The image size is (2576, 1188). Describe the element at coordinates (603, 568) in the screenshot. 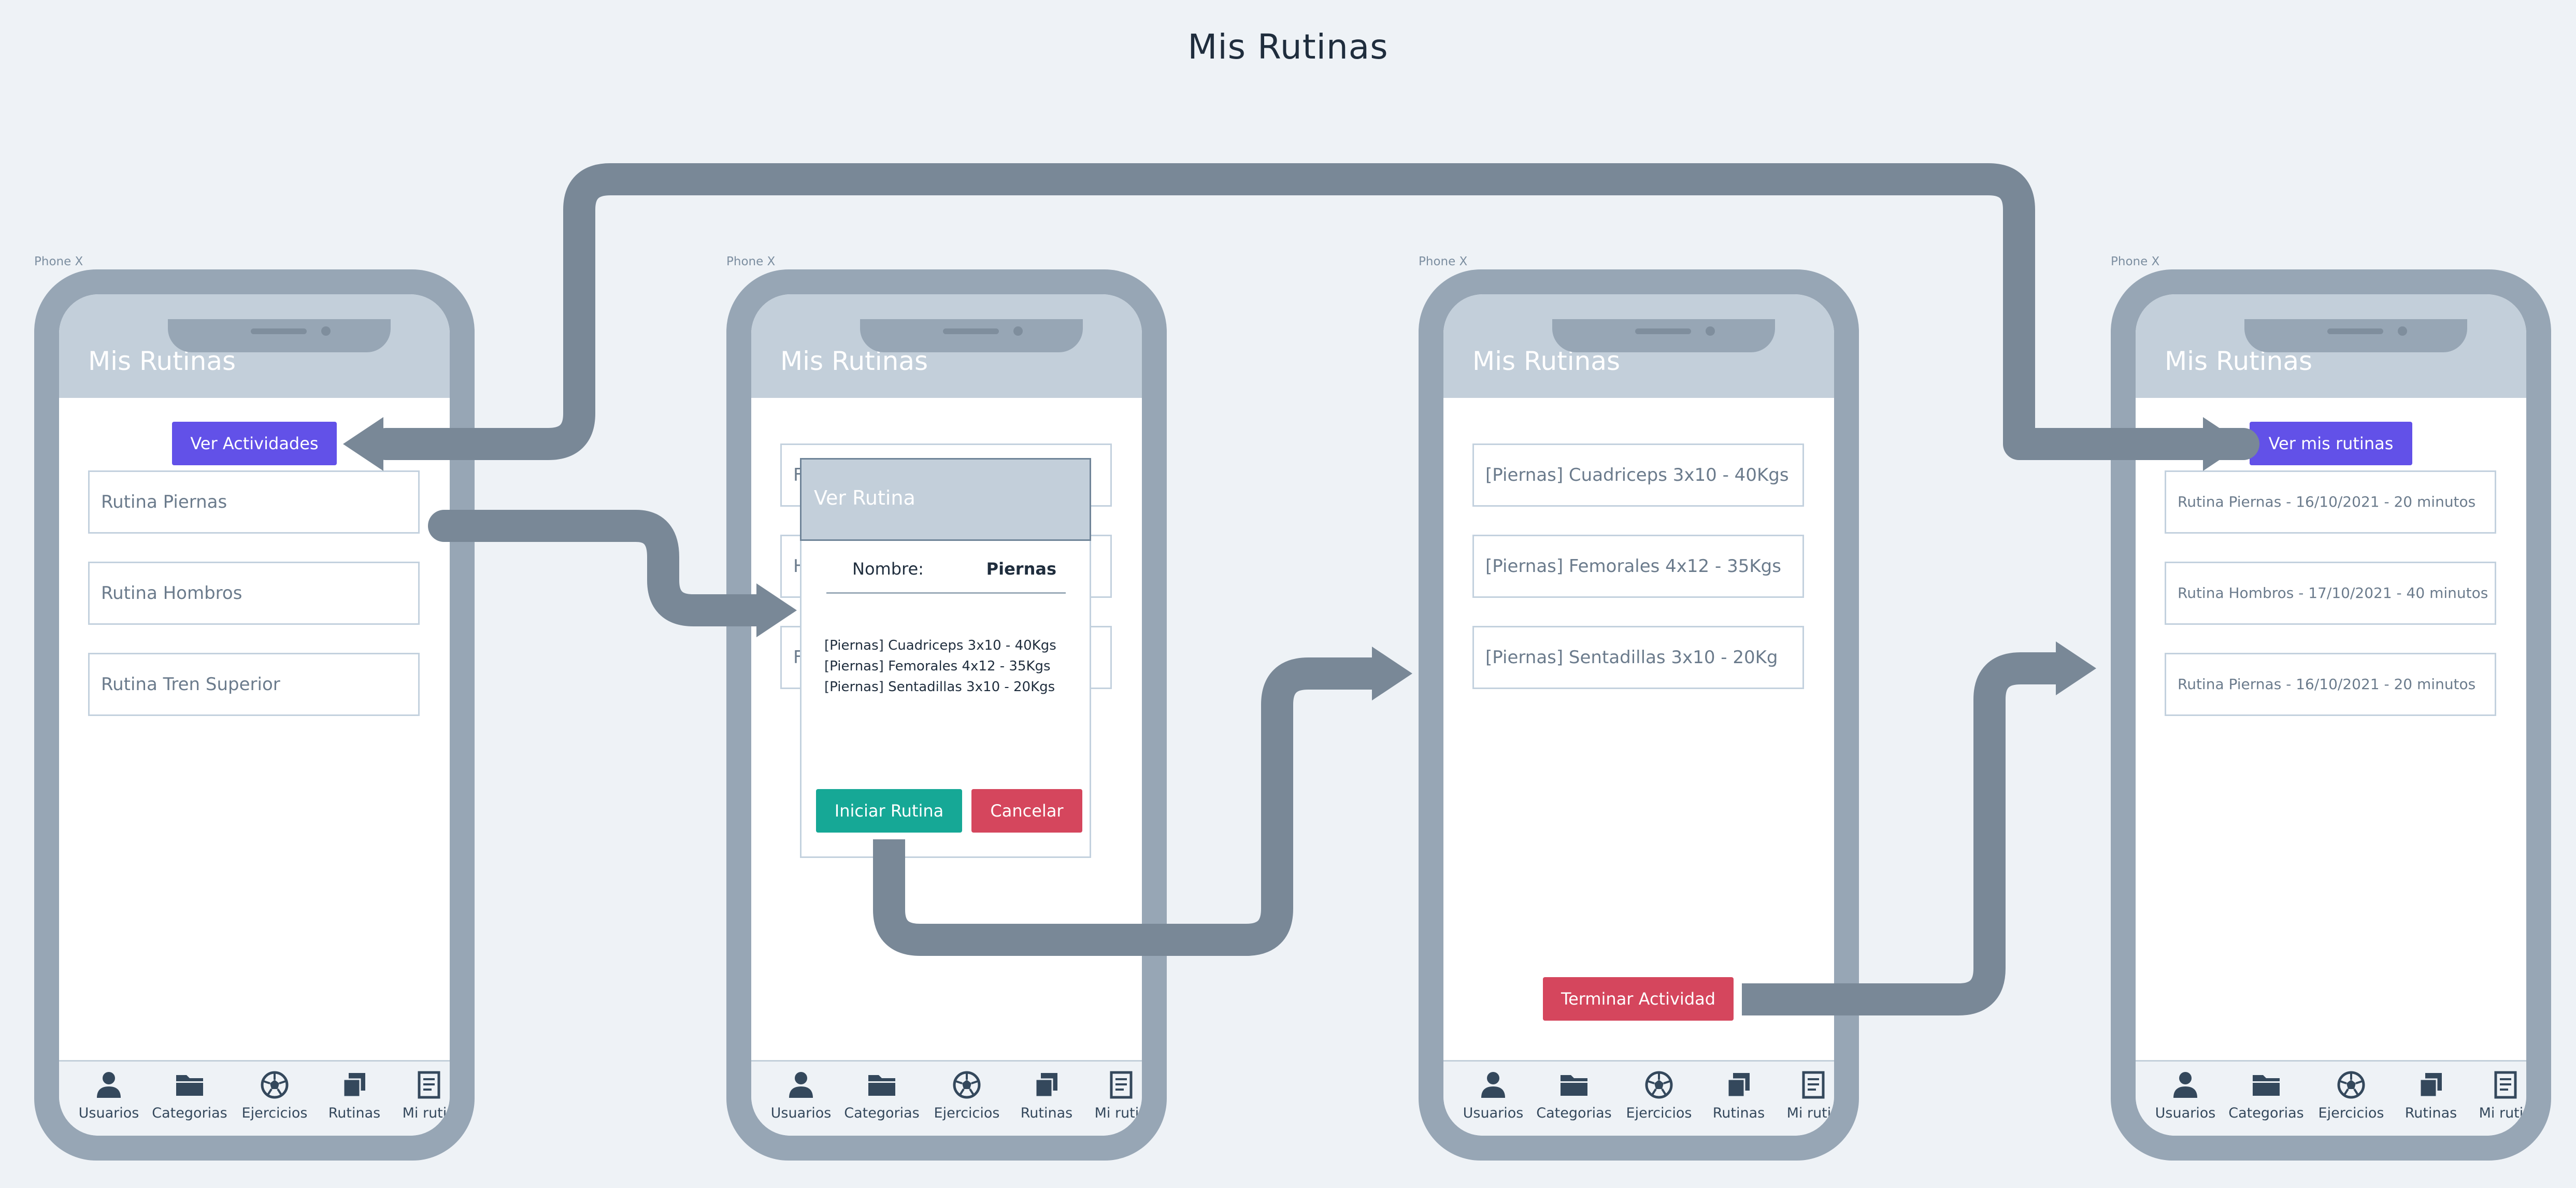

I see `flow-arrow-phone1-to-phone2` at that location.